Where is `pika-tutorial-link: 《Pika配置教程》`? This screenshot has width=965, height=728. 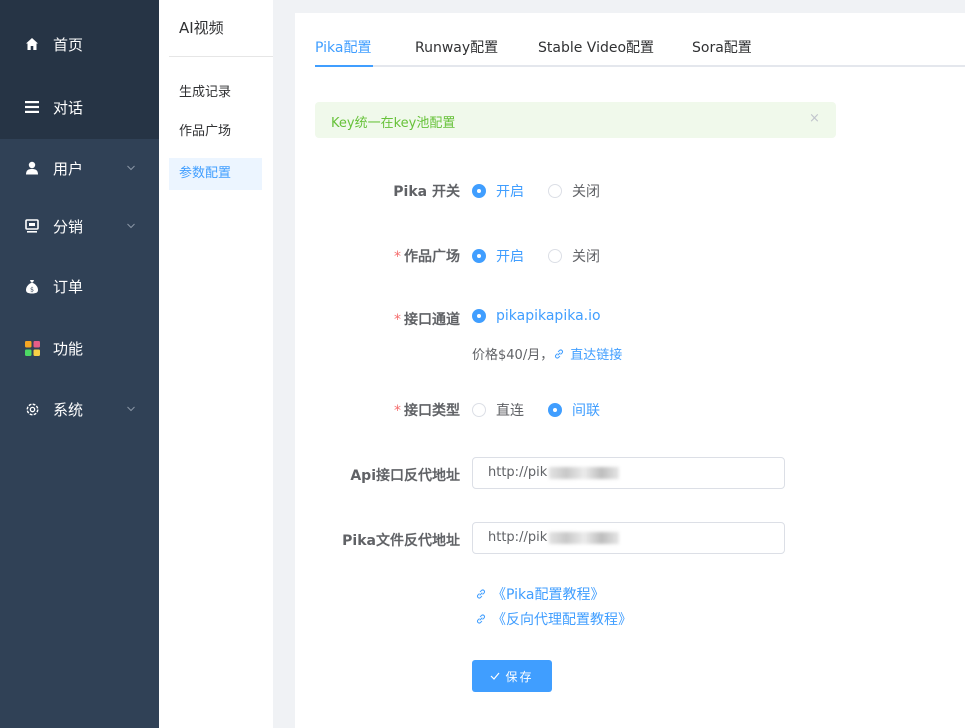
pika-tutorial-link: 《Pika配置教程》 is located at coordinates (539, 594).